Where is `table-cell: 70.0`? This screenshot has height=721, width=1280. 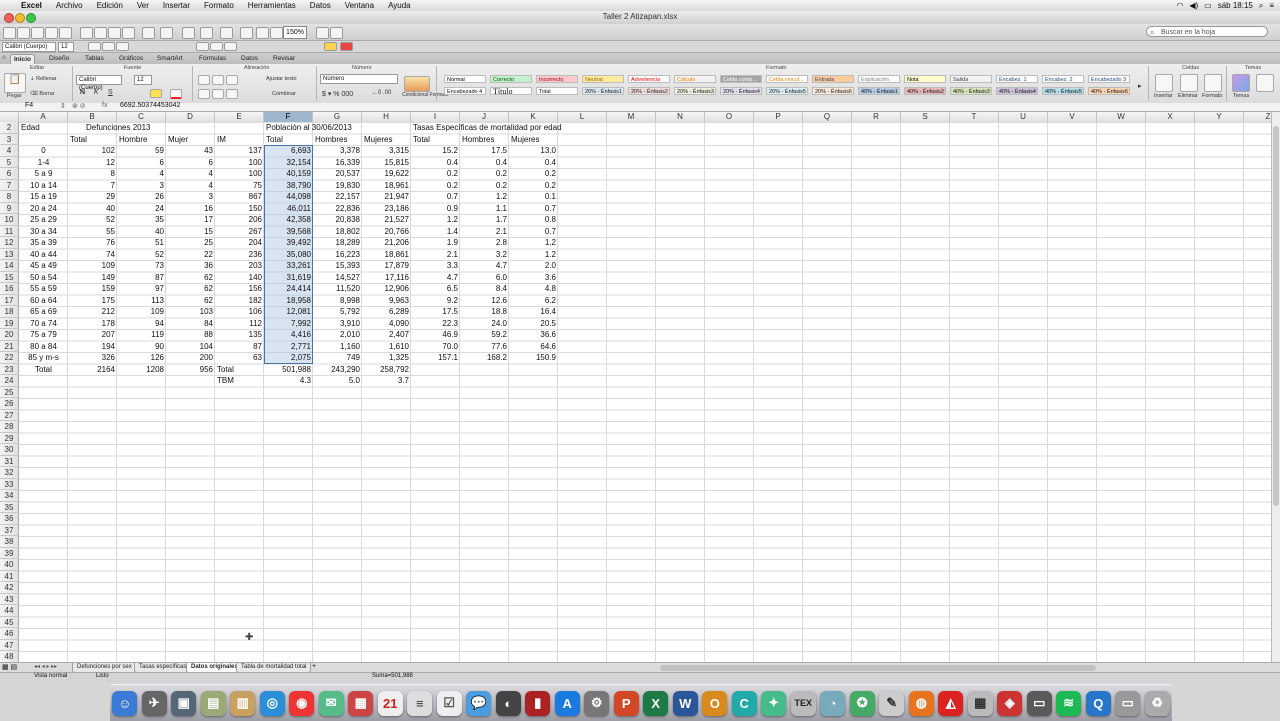
table-cell: 70.0 is located at coordinates (435, 347).